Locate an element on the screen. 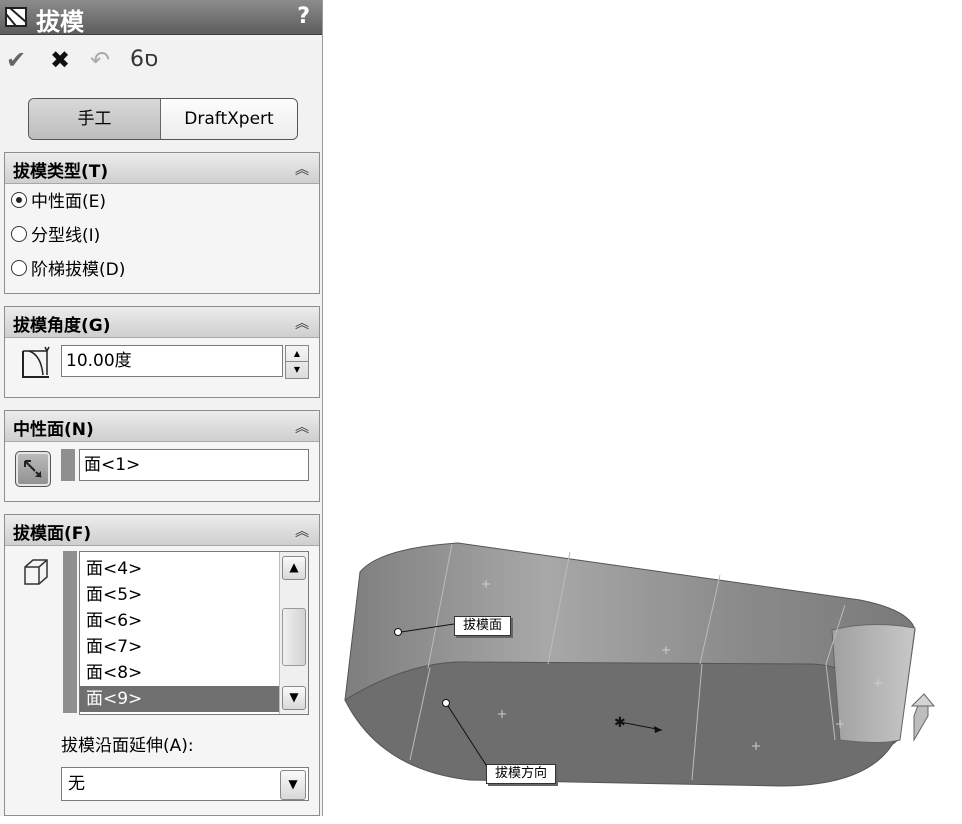  mode-toggle: 手工 DraftXpert is located at coordinates (163, 119).